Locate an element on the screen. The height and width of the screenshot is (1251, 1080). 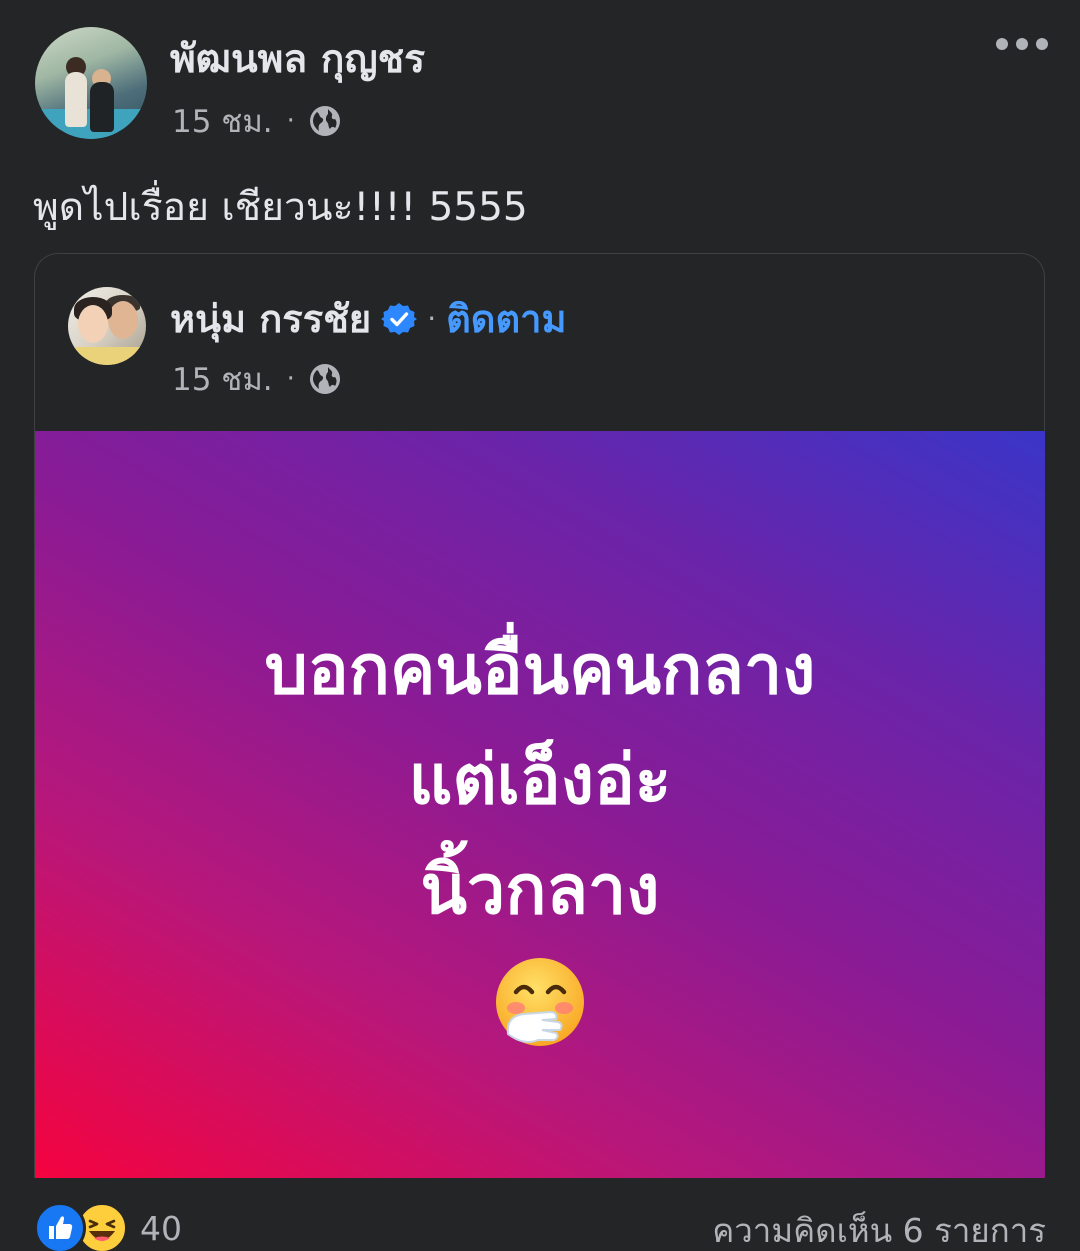
reaction-count: 40 is located at coordinates (161, 1228).